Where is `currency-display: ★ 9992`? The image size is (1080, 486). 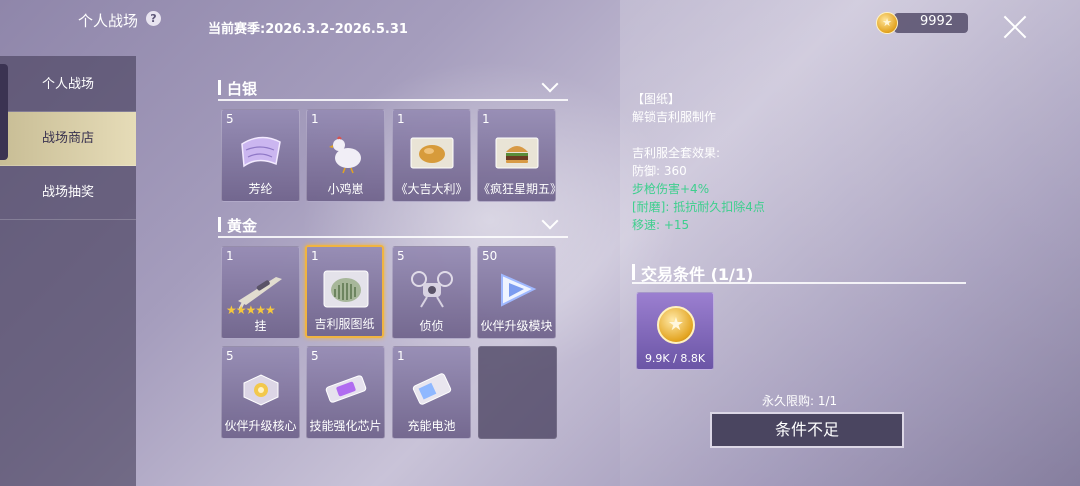
currency-display: ★ 9992 is located at coordinates (922, 23).